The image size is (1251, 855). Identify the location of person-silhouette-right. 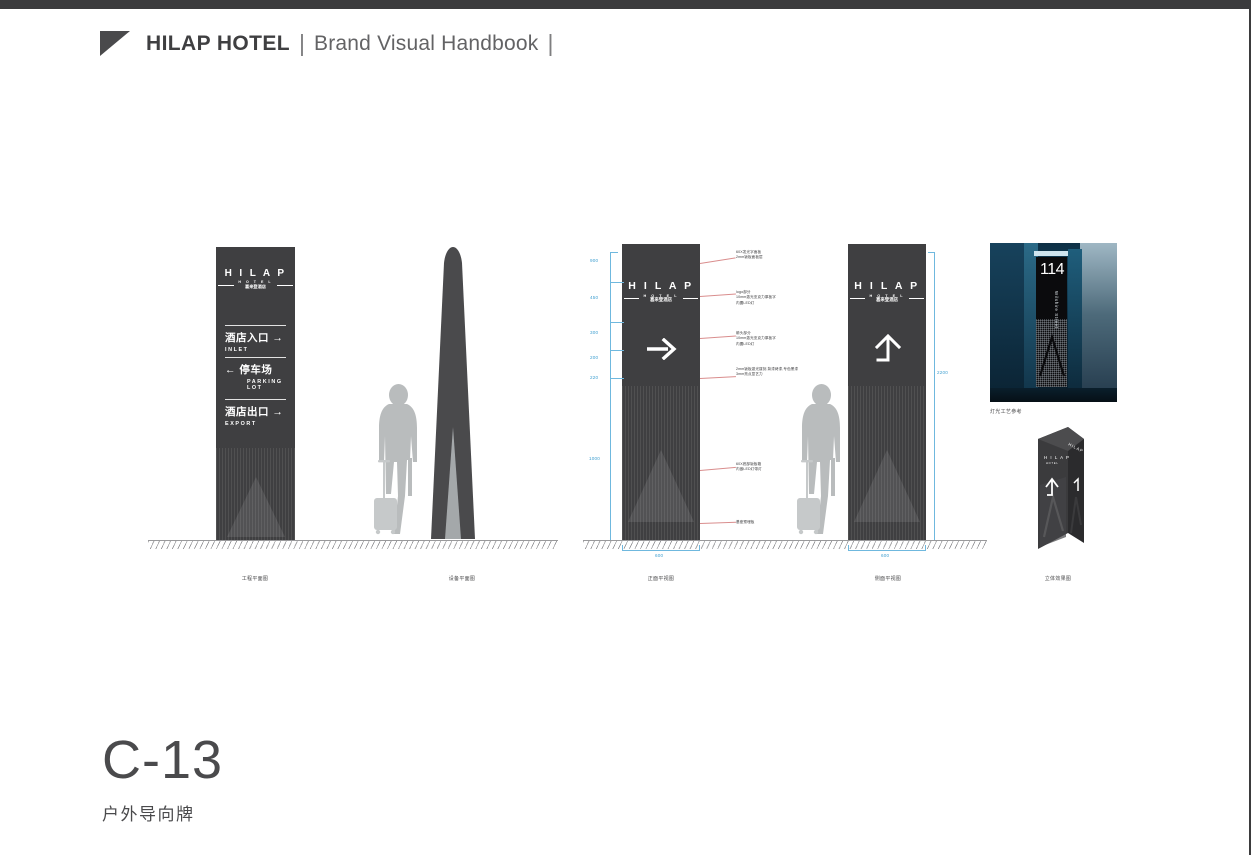
(818, 459).